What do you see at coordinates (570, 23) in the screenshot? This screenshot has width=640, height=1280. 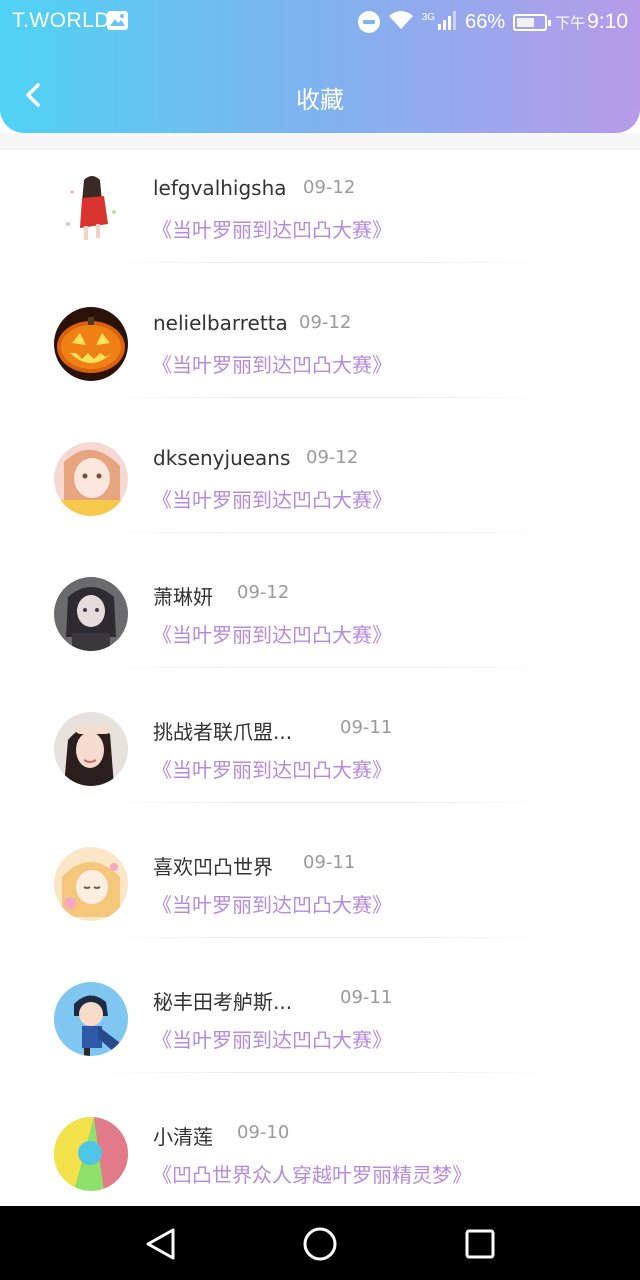 I see `time-period: 下午` at bounding box center [570, 23].